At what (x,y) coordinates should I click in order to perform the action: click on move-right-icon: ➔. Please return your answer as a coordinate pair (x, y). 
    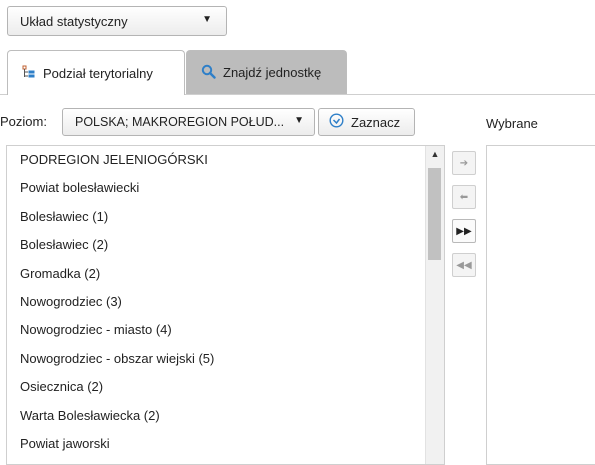
    Looking at the image, I should click on (464, 163).